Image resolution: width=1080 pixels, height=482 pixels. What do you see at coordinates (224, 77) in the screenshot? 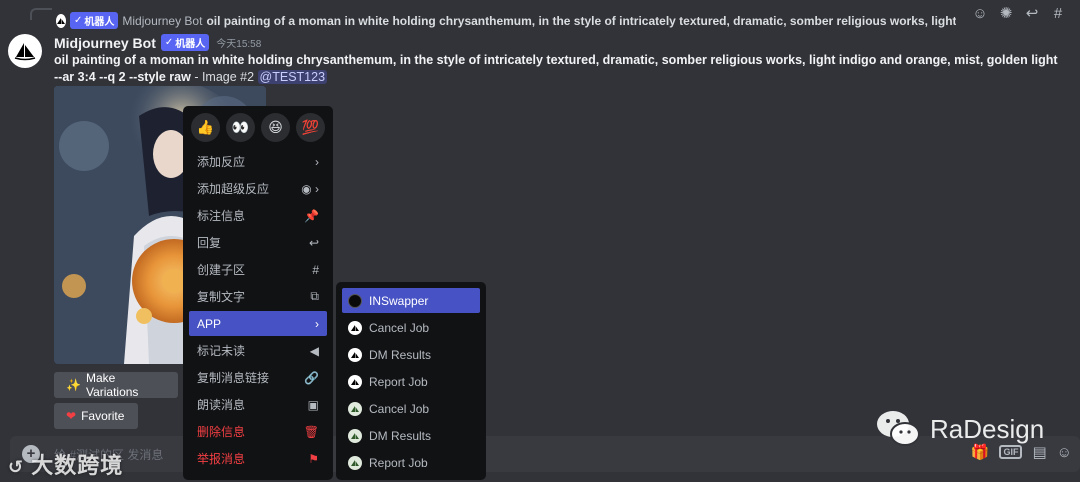
I see `message-suffix: - Image #2` at bounding box center [224, 77].